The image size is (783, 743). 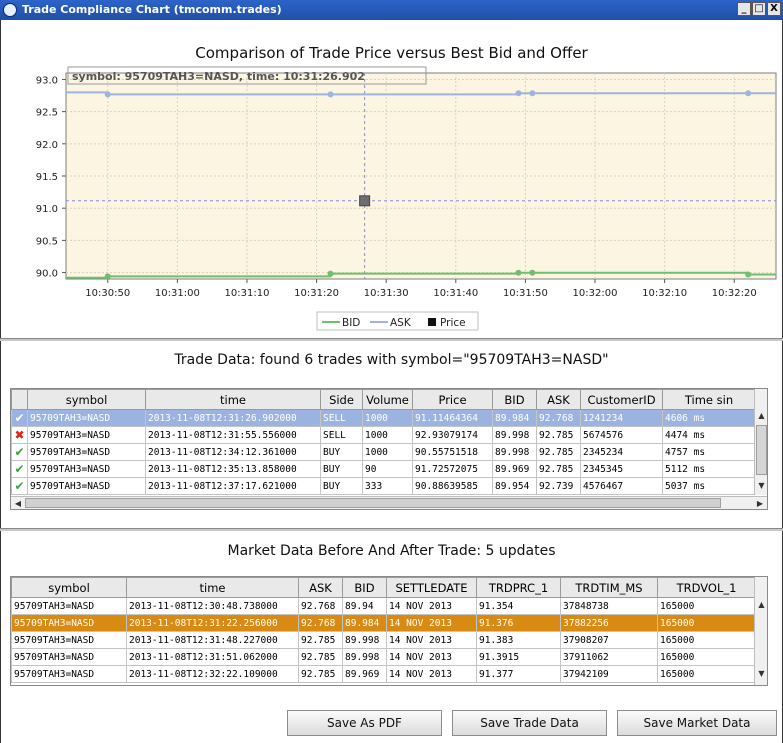 I want to click on maximize-button: □, so click(x=759, y=9).